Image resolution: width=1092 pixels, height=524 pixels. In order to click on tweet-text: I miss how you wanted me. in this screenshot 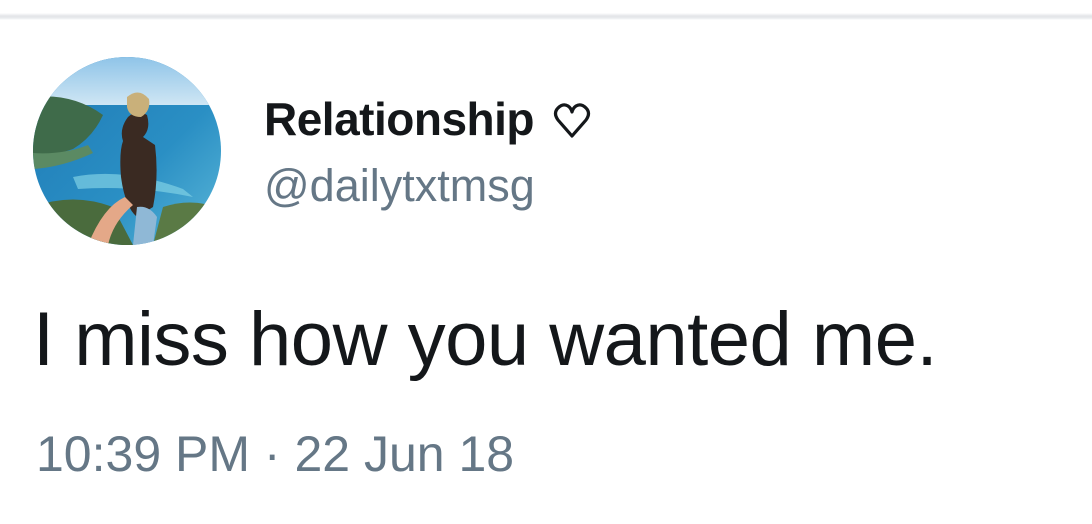, I will do `click(485, 339)`.